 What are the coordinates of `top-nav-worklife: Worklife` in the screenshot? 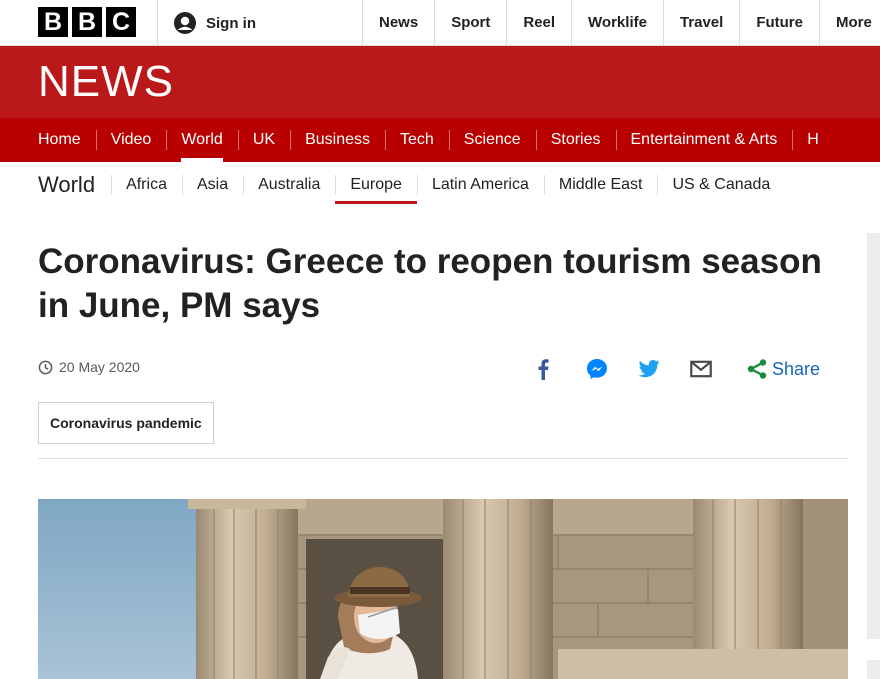 It's located at (617, 22).